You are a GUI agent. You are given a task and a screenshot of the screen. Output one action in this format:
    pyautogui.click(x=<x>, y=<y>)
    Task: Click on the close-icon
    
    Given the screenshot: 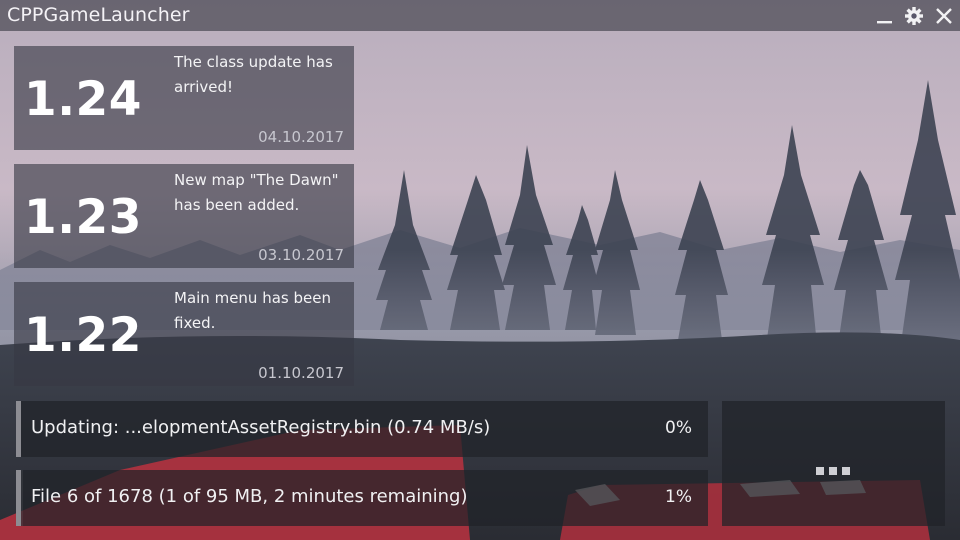 What is the action you would take?
    pyautogui.click(x=944, y=16)
    